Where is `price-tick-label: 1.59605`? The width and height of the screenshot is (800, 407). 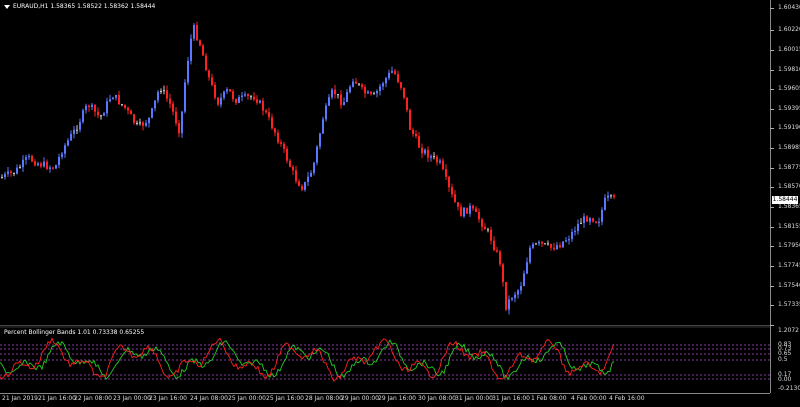 price-tick-label: 1.59605 is located at coordinates (789, 88).